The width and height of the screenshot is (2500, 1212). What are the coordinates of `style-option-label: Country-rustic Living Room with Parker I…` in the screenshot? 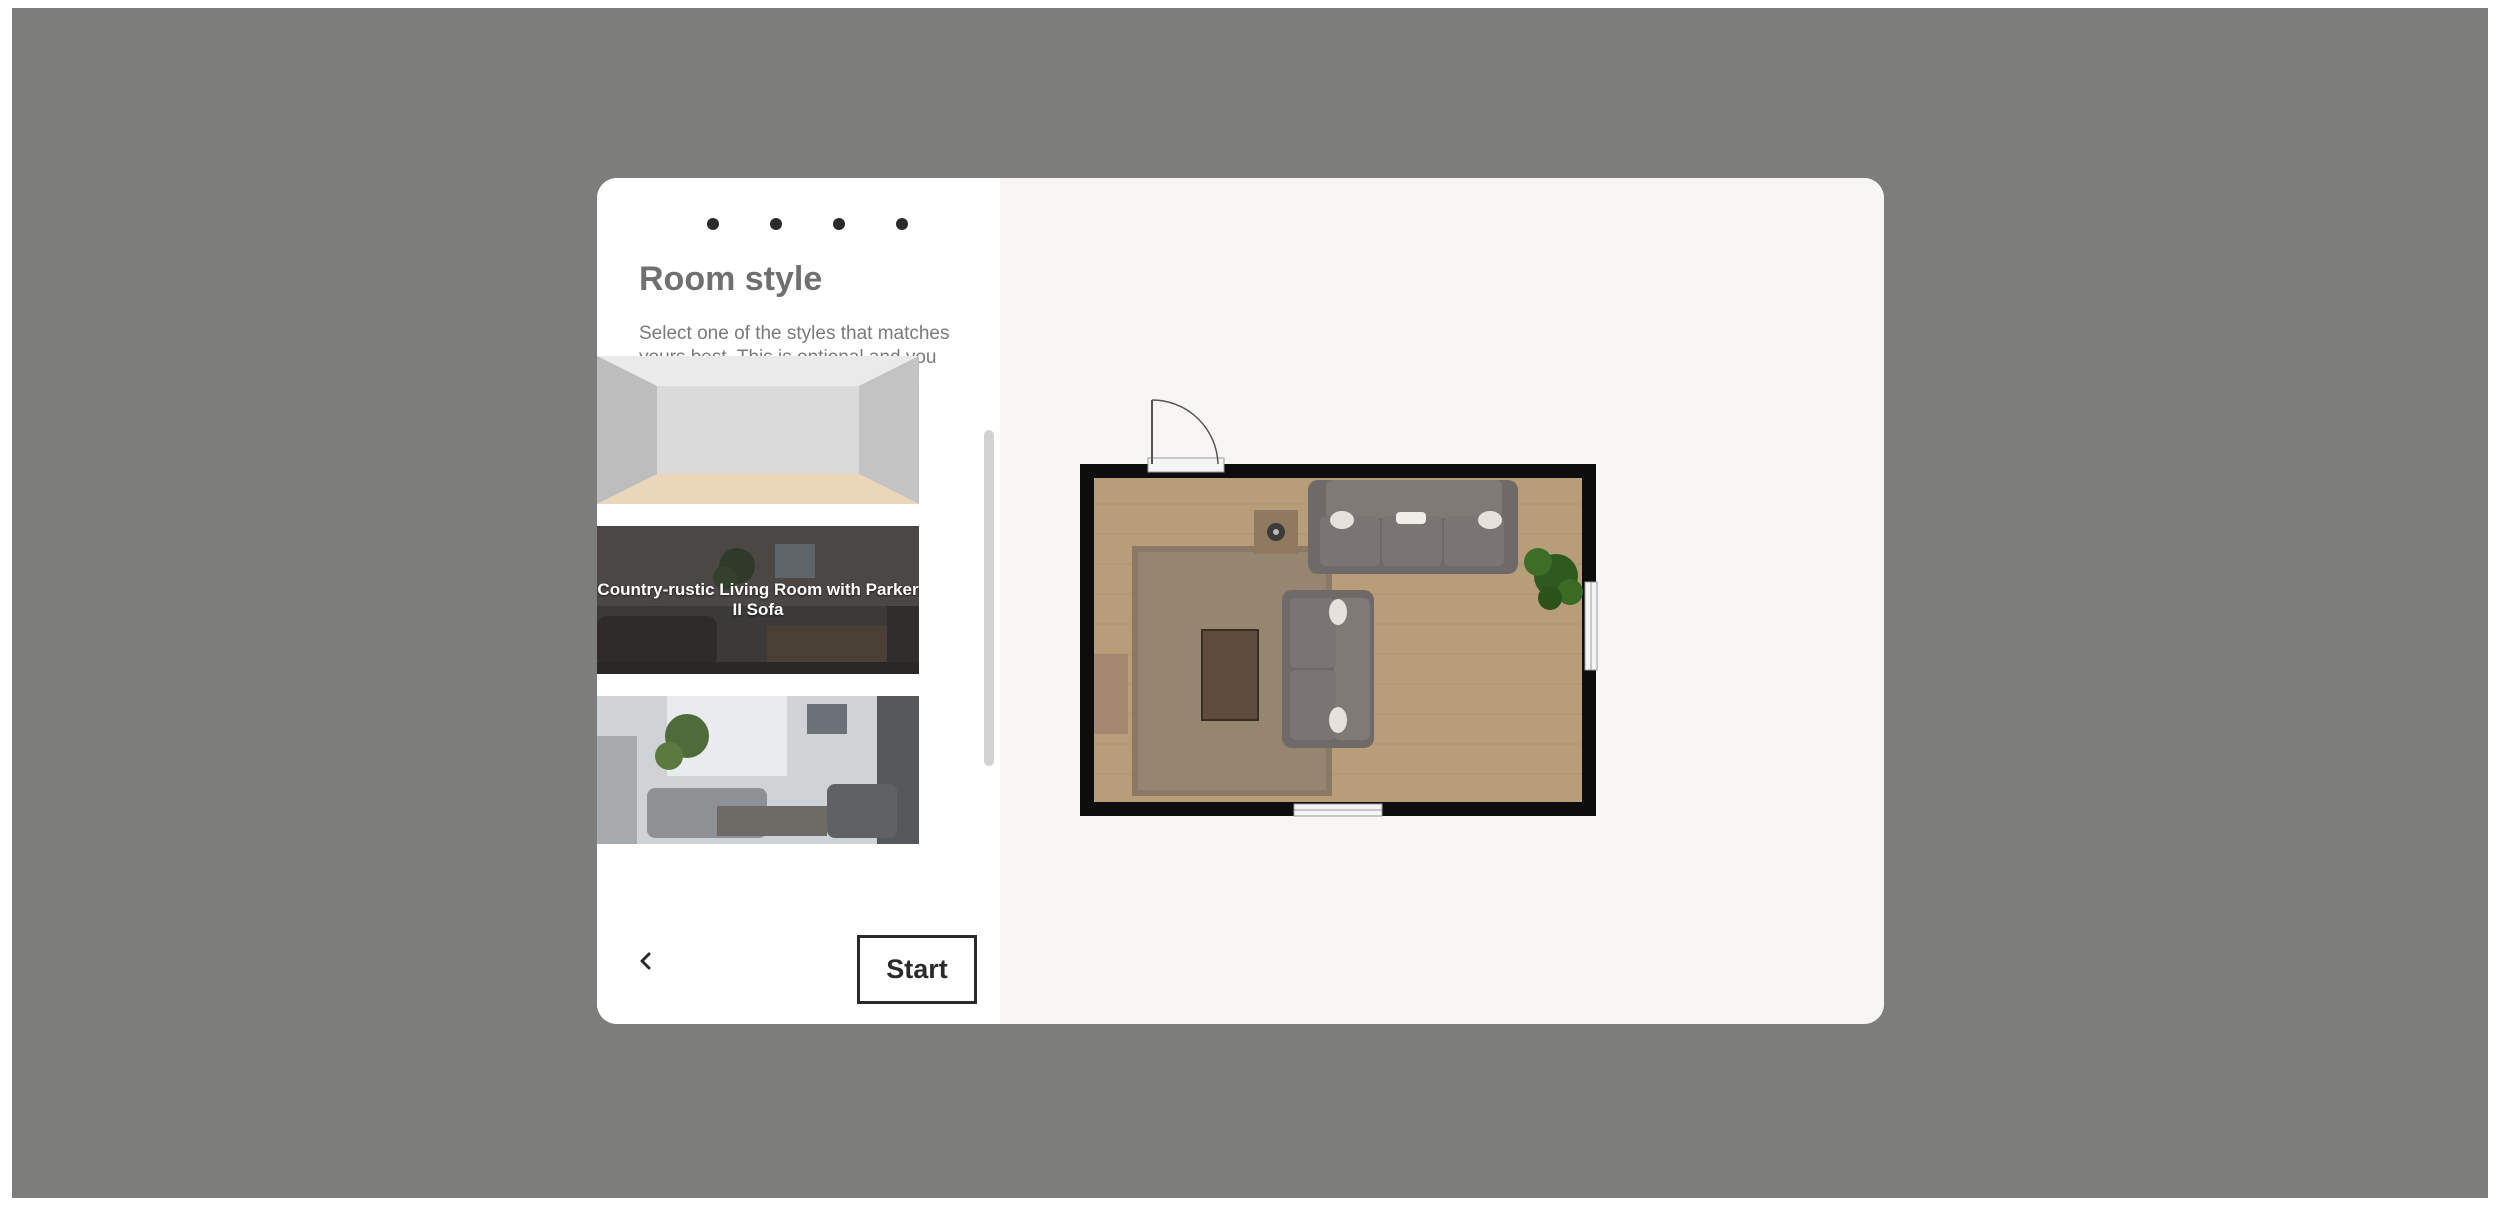 It's located at (758, 599).